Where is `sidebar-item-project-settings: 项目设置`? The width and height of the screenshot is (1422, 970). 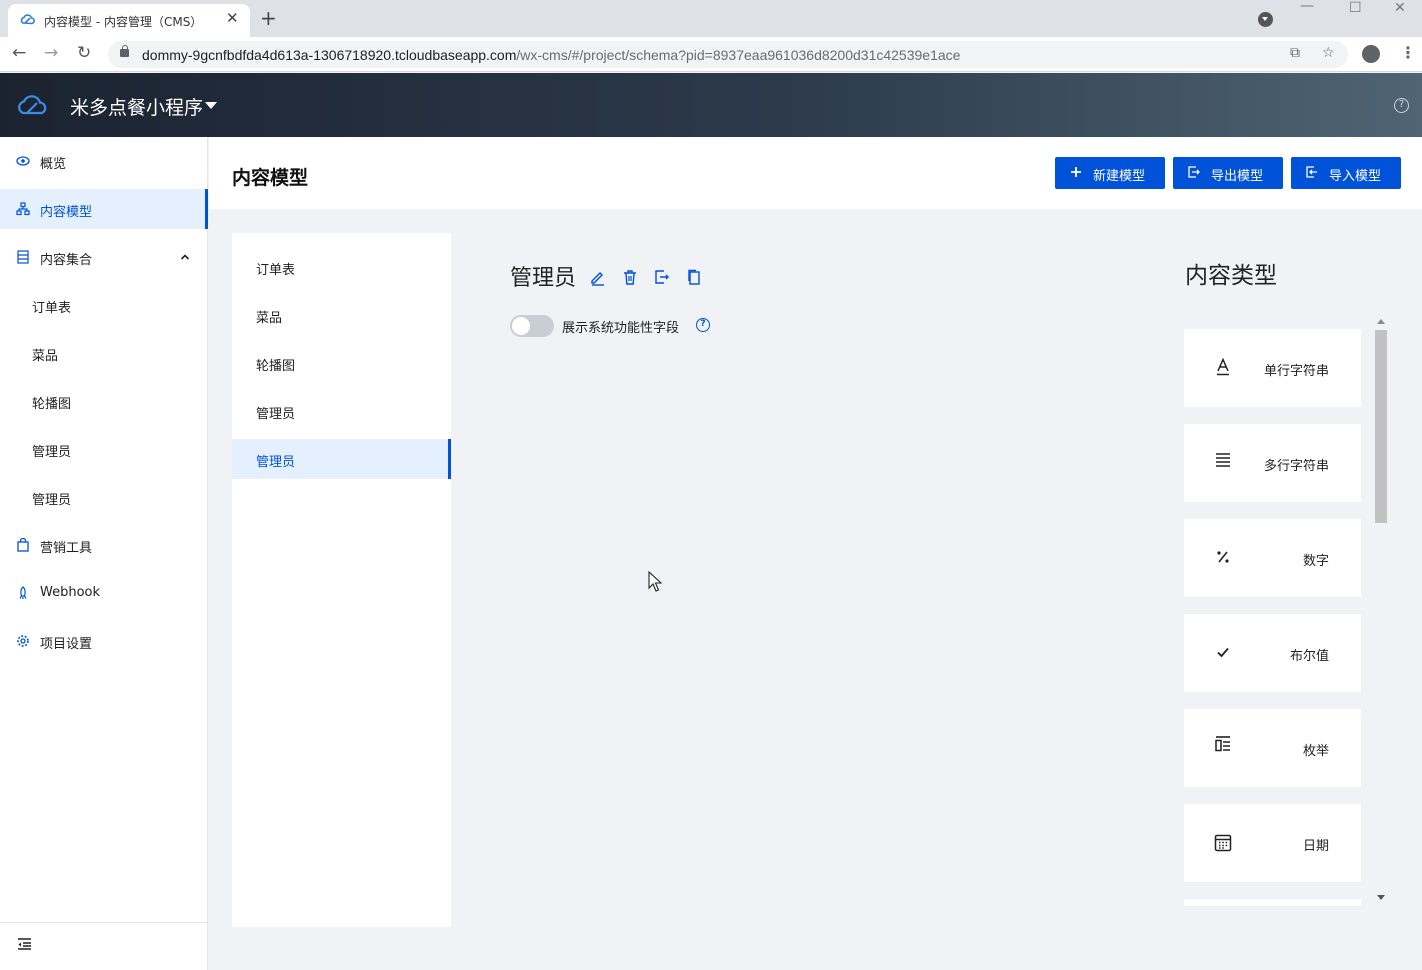 sidebar-item-project-settings: 项目设置 is located at coordinates (104, 641).